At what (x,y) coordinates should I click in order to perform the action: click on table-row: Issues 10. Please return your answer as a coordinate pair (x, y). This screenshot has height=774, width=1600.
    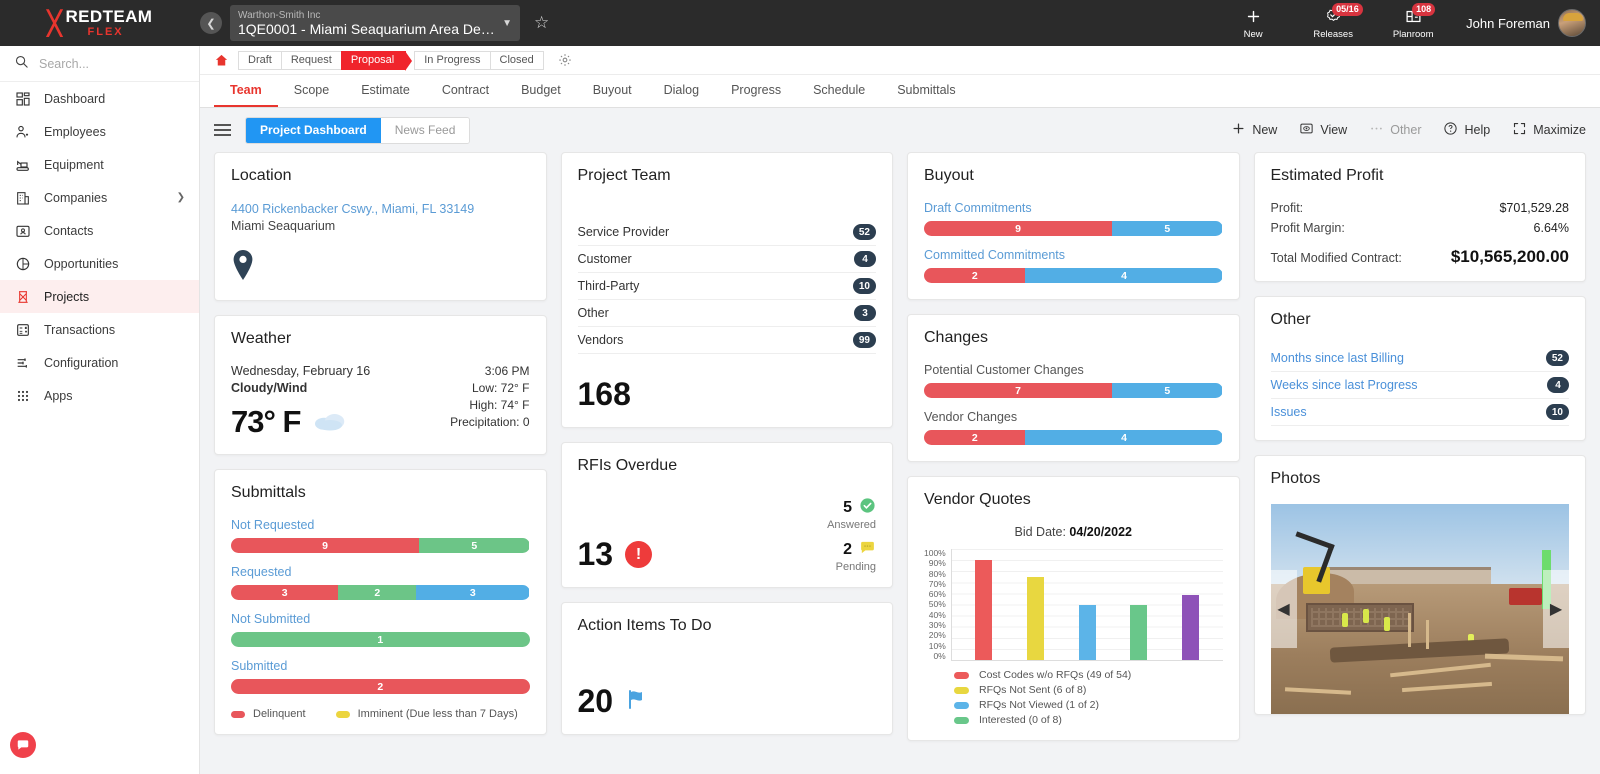
    Looking at the image, I should click on (1419, 412).